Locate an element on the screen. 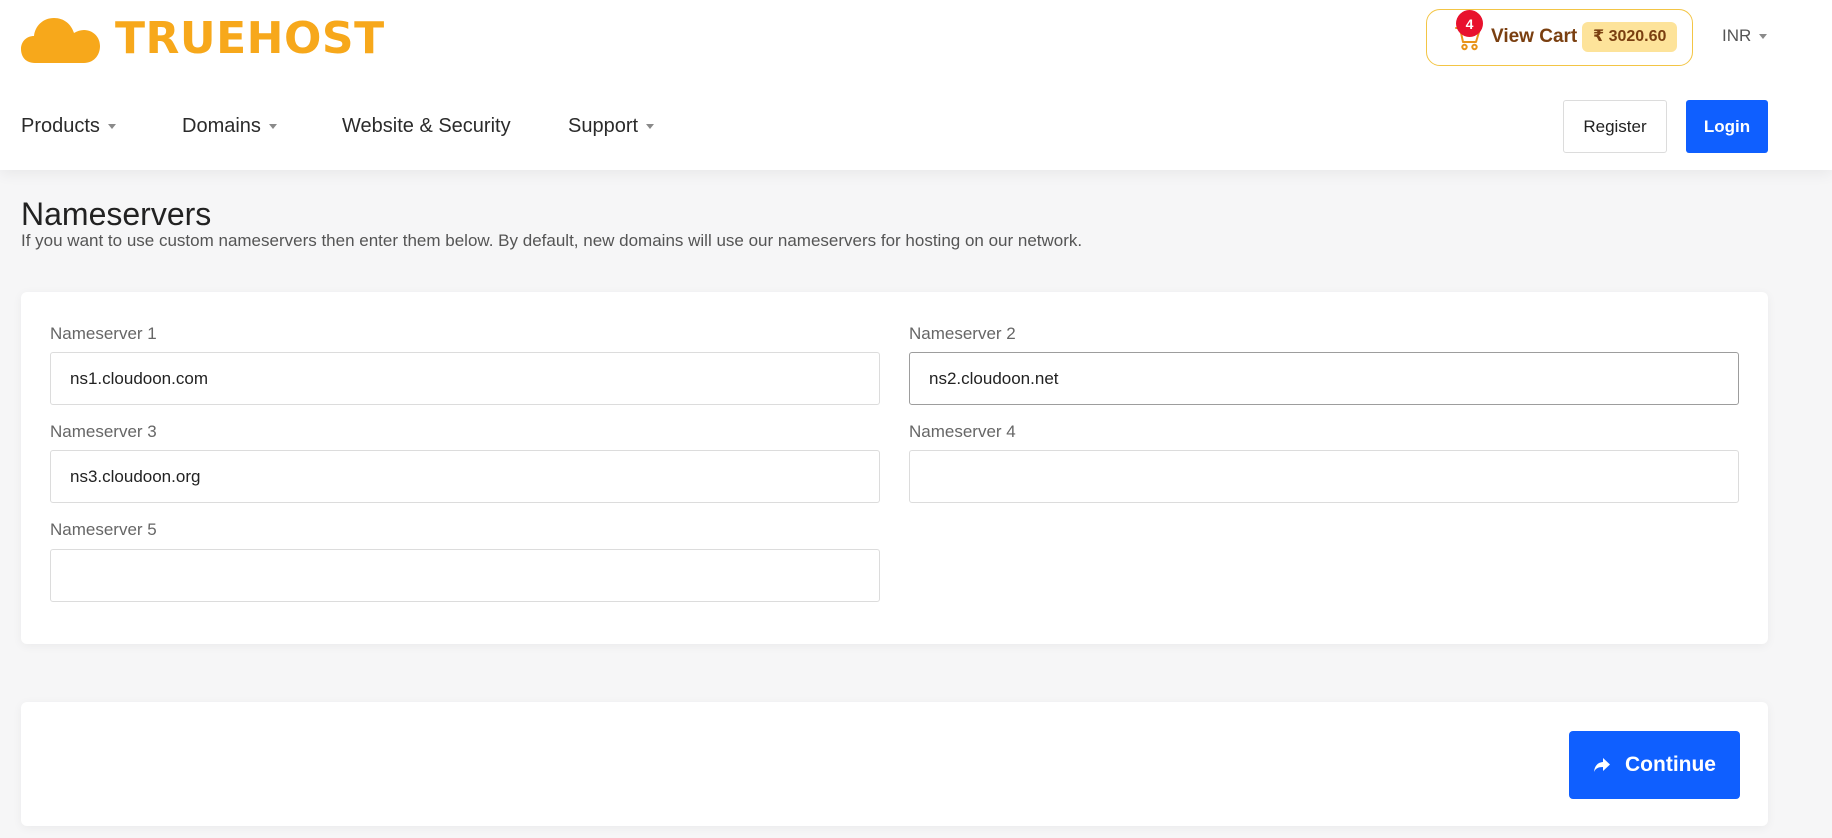  nav-item-website-security: Website & Security is located at coordinates (426, 126).